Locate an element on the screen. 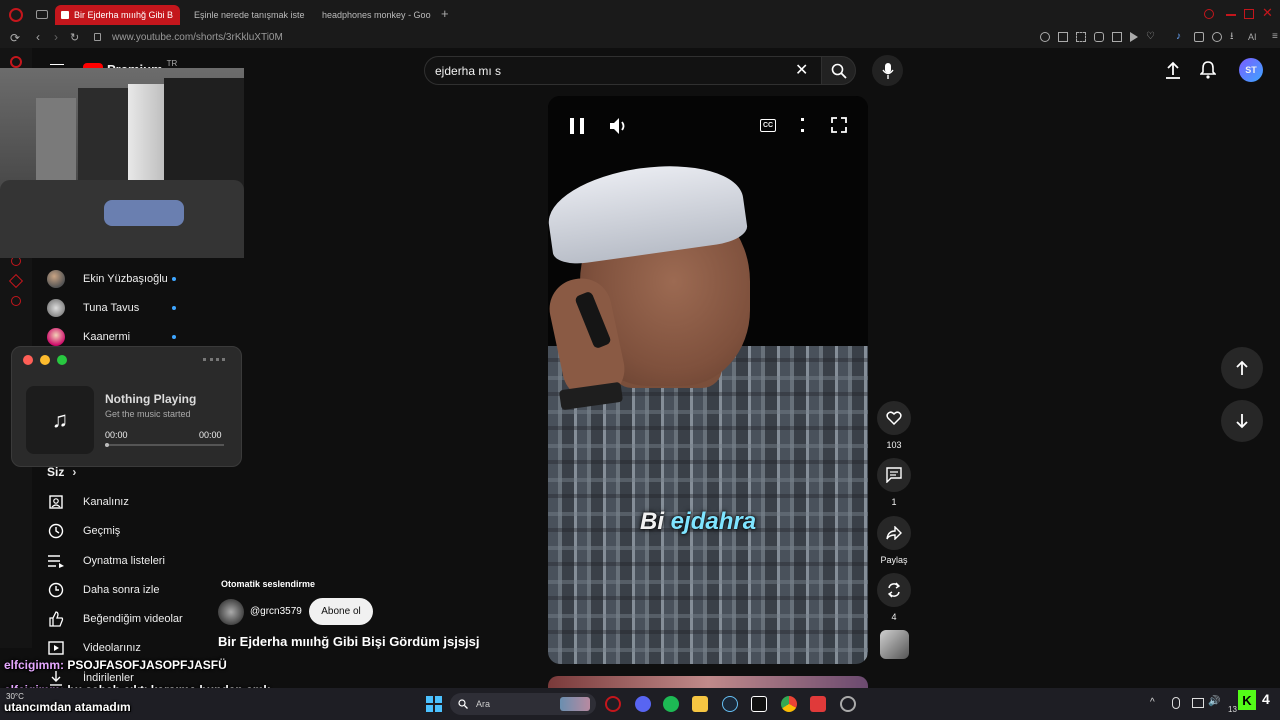 The width and height of the screenshot is (1280, 720). previous-video-button is located at coordinates (1242, 368).